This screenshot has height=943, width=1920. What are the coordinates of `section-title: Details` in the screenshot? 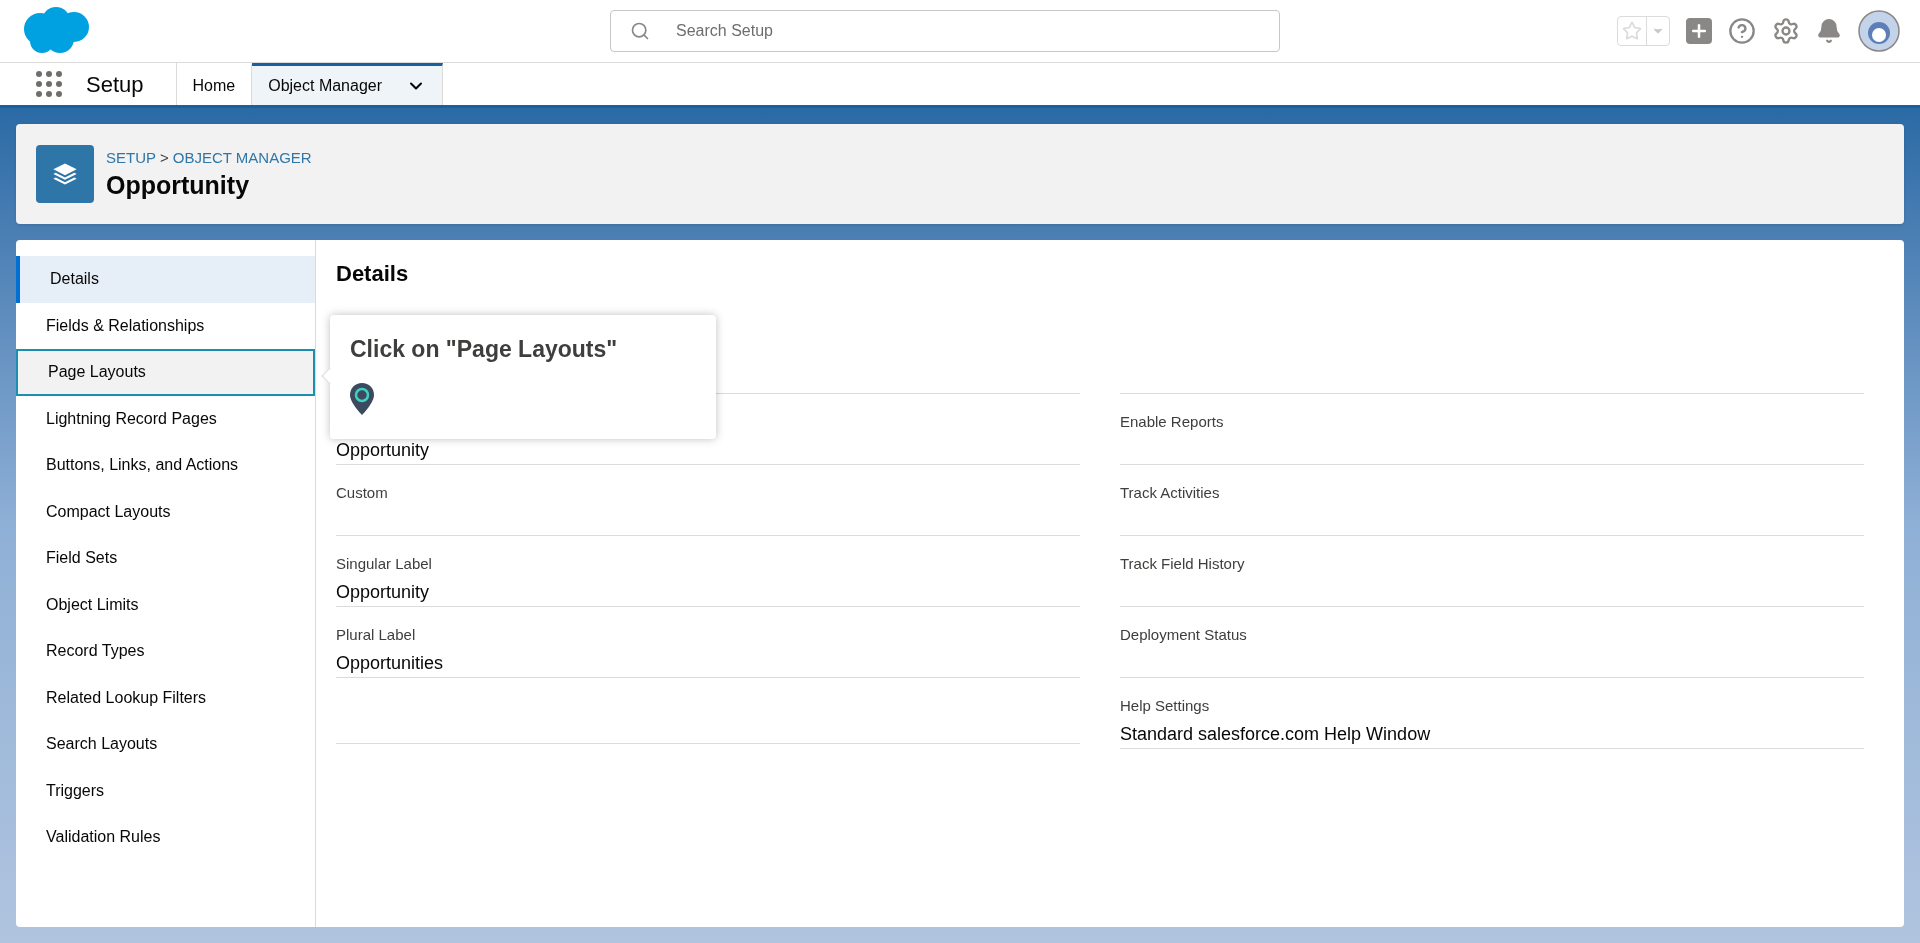 It's located at (372, 274).